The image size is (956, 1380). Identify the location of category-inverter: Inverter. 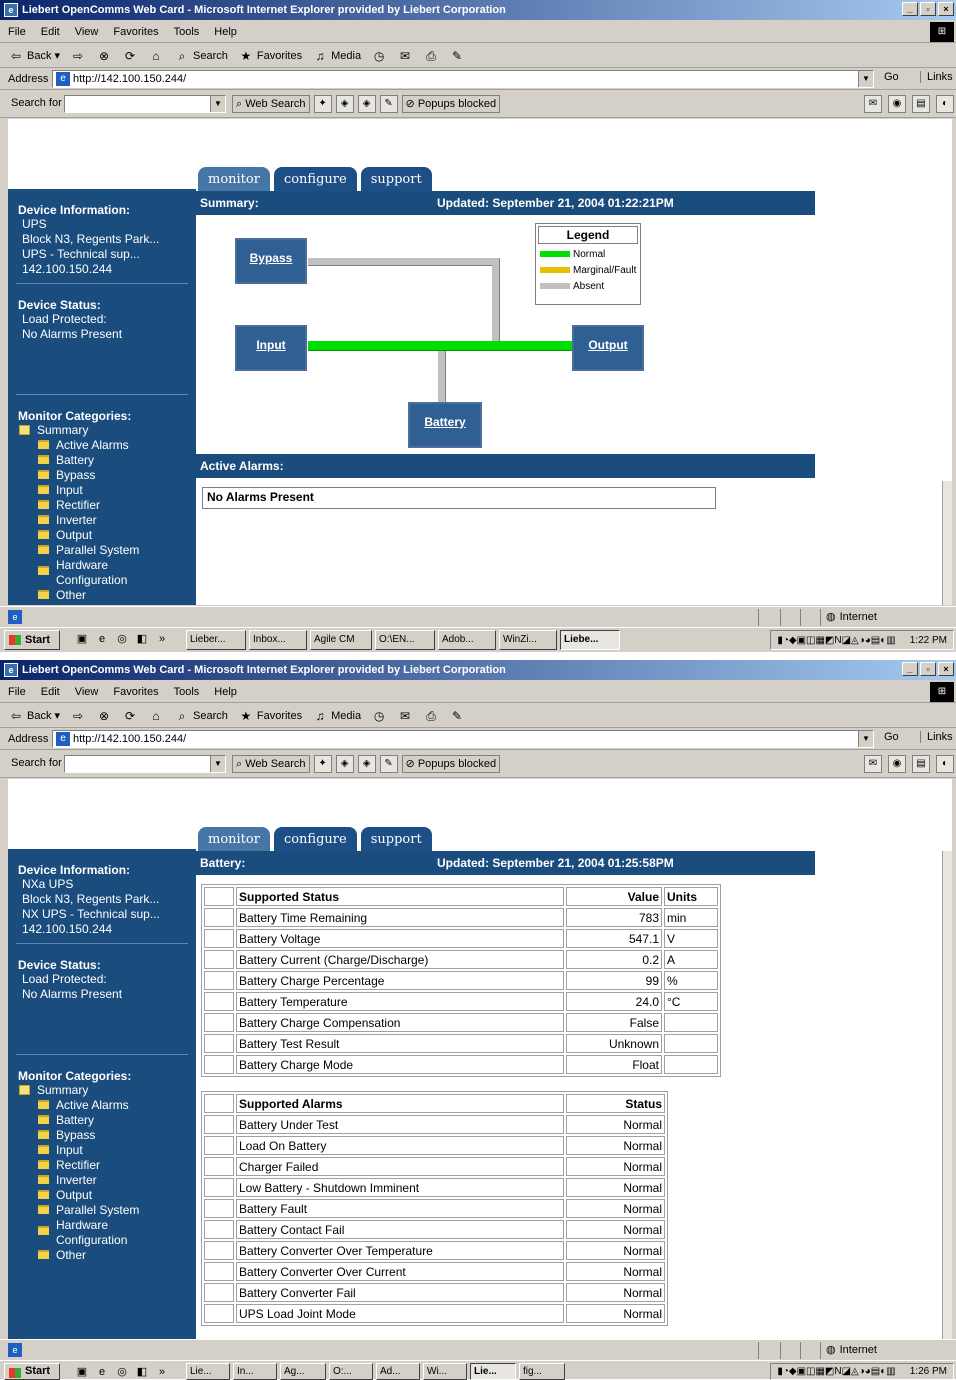
(102, 520).